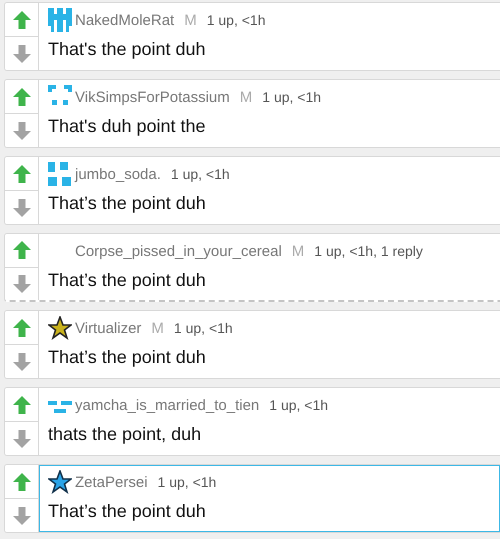 Image resolution: width=500 pixels, height=539 pixels. I want to click on comment-meta: 1 up, <1h, 1 reply, so click(368, 251).